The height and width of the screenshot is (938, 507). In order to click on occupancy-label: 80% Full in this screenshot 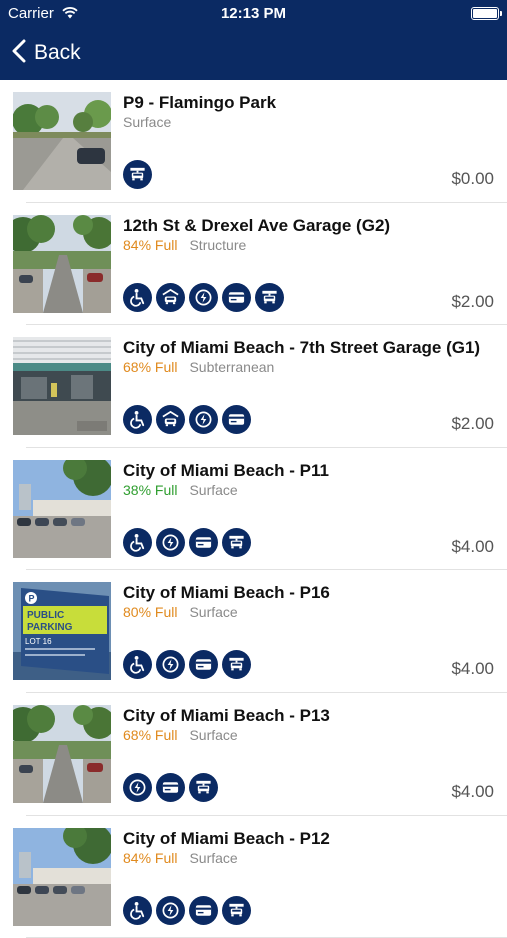, I will do `click(150, 612)`.